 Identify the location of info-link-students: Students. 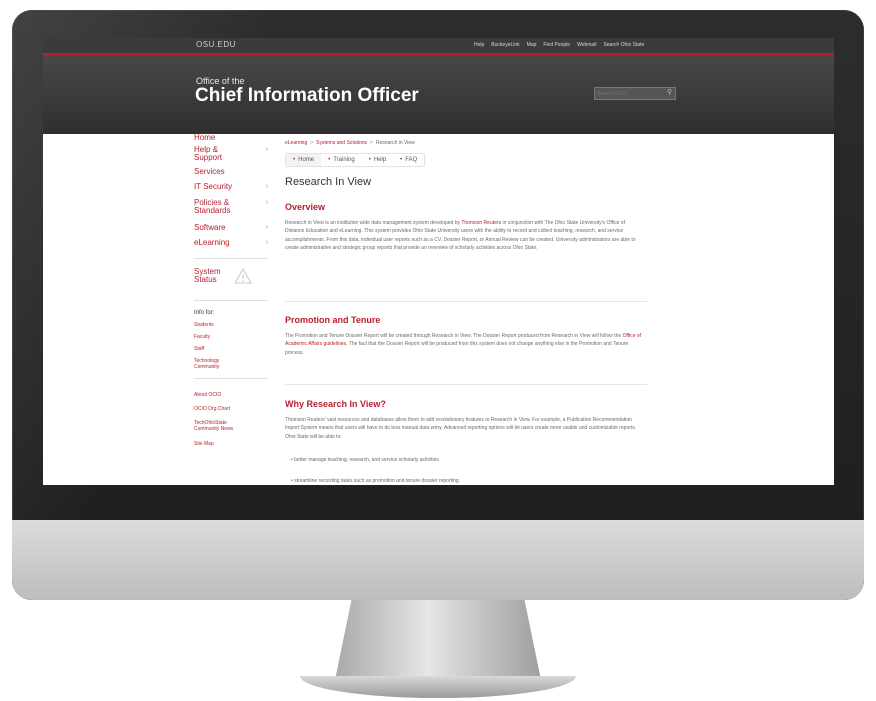
(231, 325).